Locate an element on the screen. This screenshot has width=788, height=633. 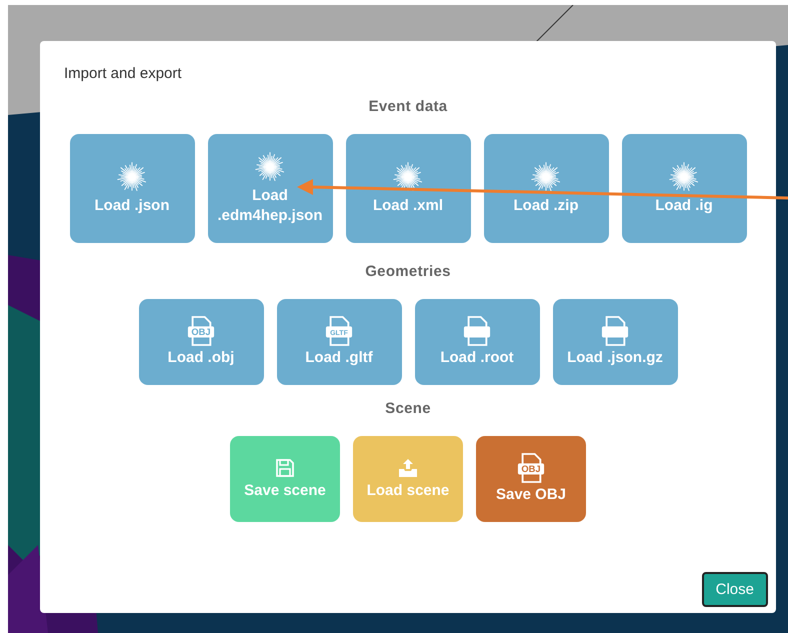
load-button: Load .zip is located at coordinates (546, 188).